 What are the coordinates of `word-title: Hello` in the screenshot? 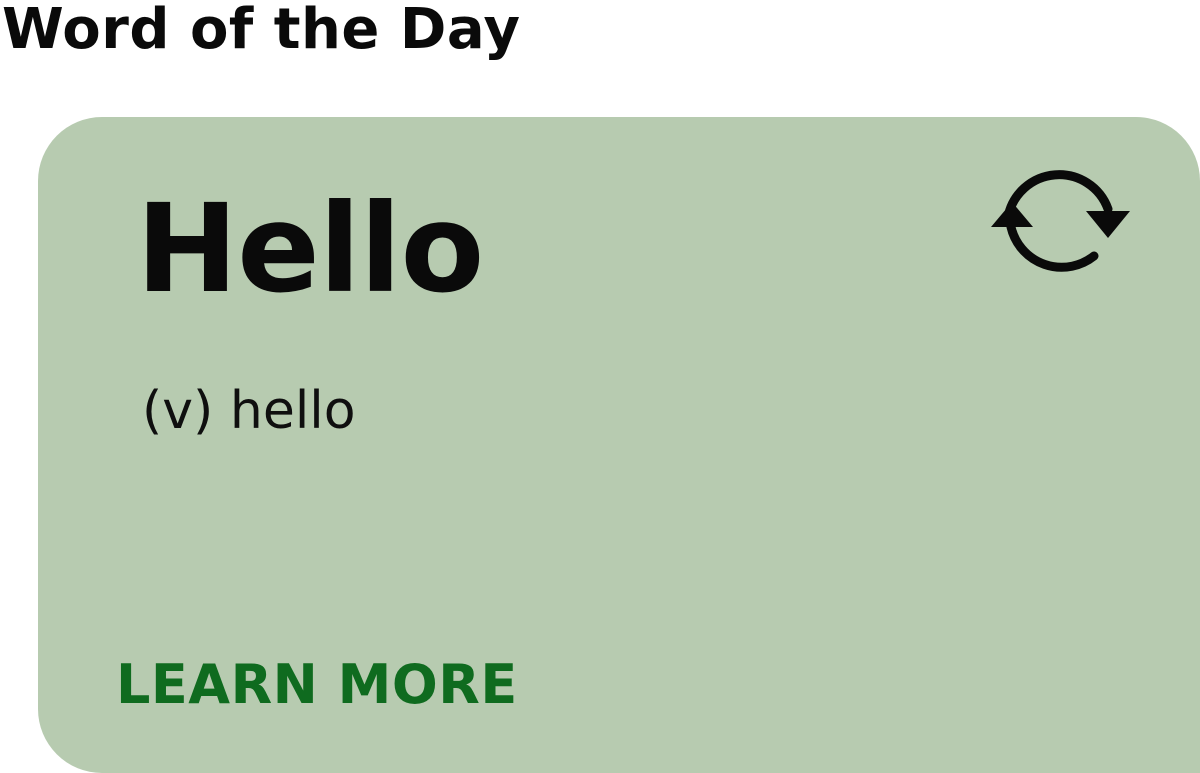 It's located at (310, 249).